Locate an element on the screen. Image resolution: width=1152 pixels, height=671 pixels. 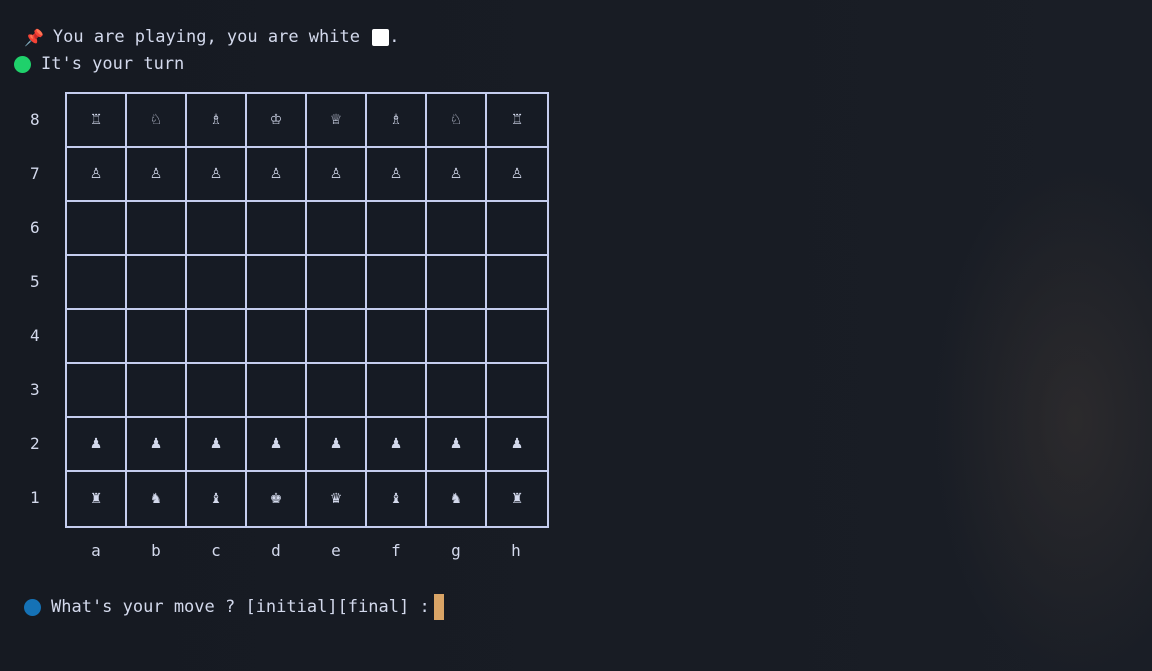
square-f2: ♟ is located at coordinates (397, 445).